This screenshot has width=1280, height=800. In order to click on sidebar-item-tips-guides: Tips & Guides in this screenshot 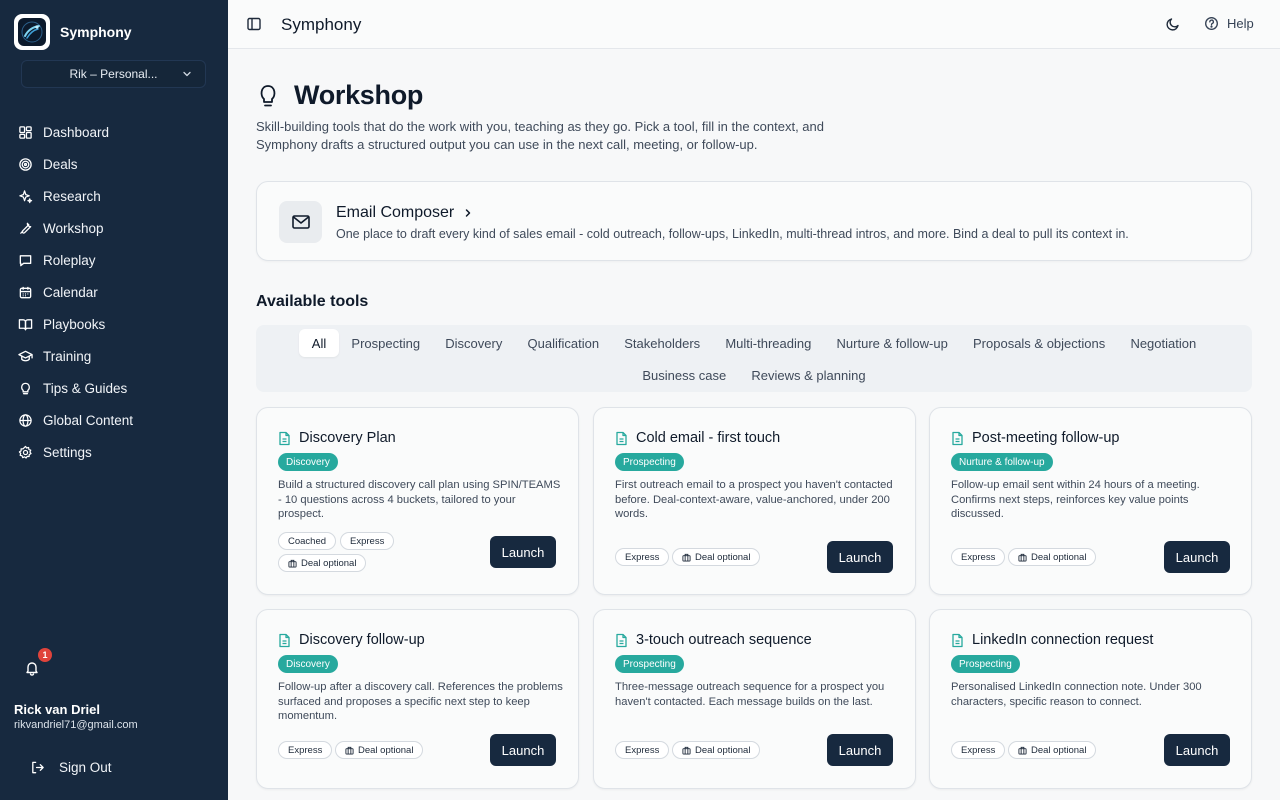, I will do `click(114, 388)`.